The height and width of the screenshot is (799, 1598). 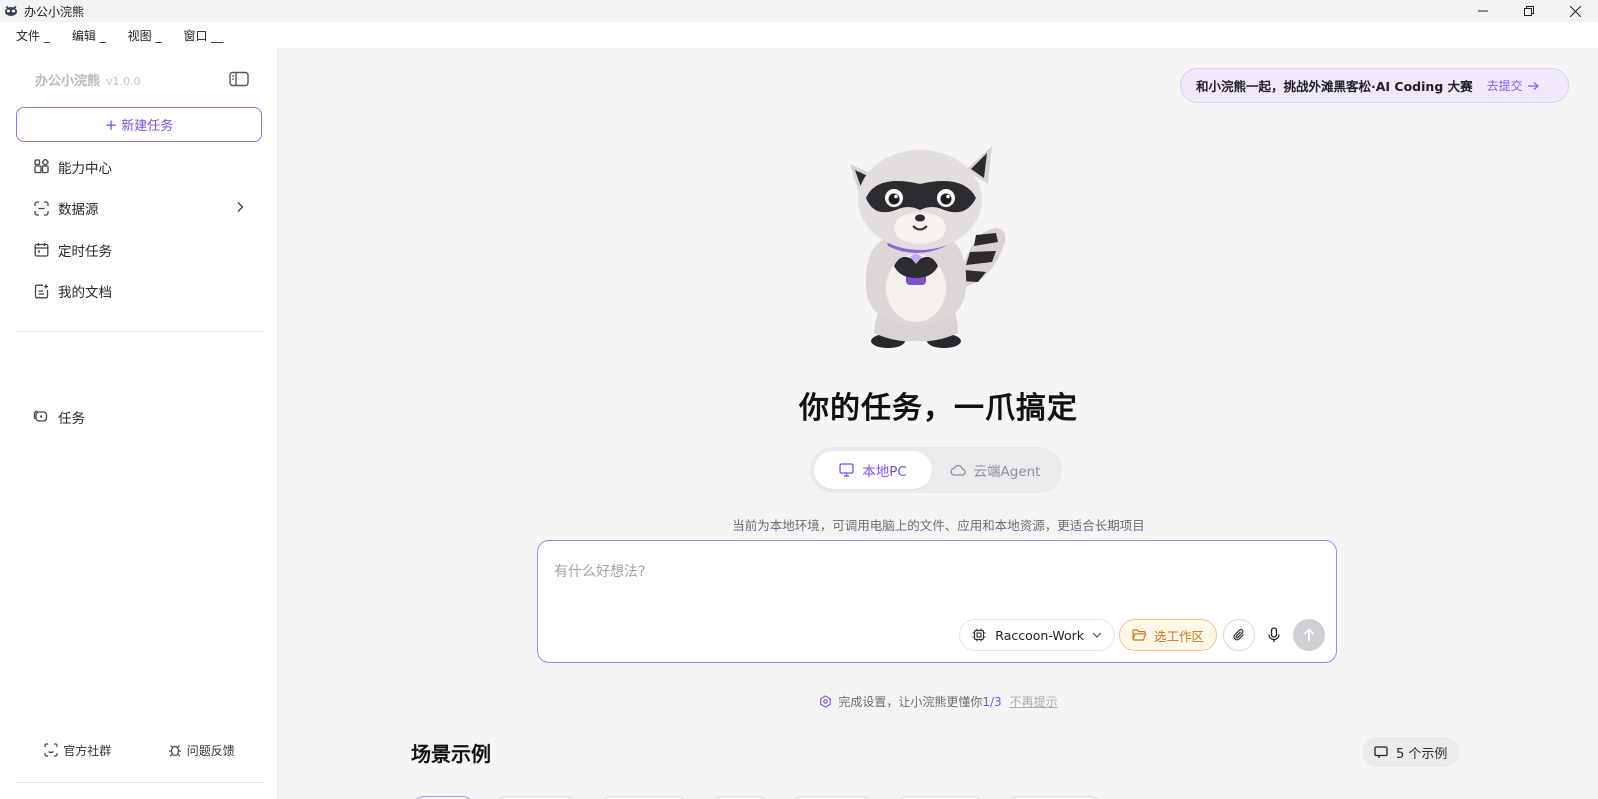 I want to click on mode-switch: 本地PC 云端Agent, so click(x=936, y=470).